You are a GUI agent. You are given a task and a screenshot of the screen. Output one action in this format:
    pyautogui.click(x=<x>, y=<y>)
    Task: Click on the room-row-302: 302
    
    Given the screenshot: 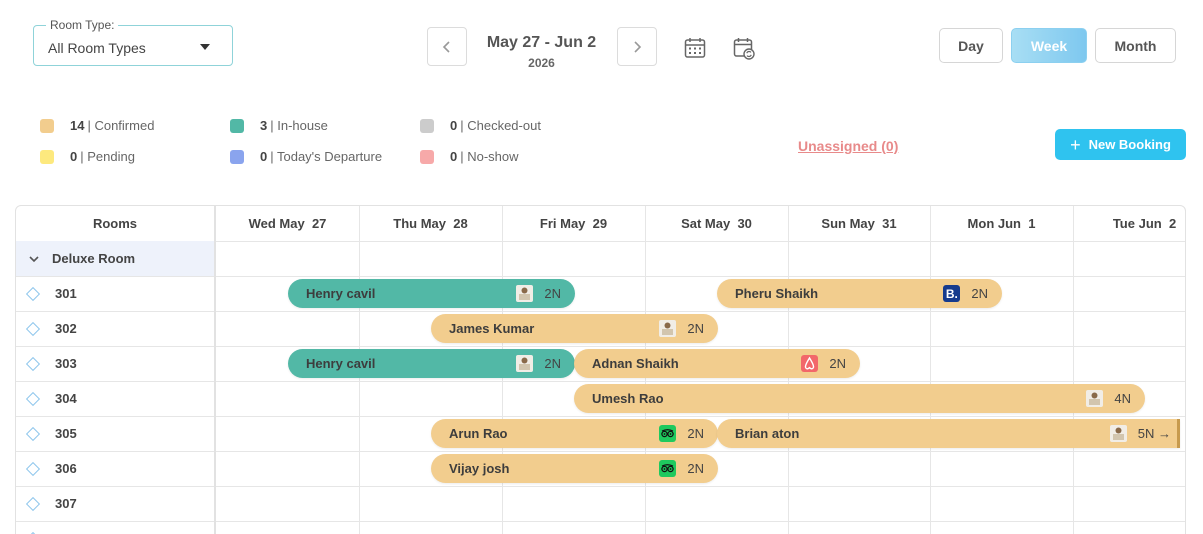 What is the action you would take?
    pyautogui.click(x=116, y=328)
    